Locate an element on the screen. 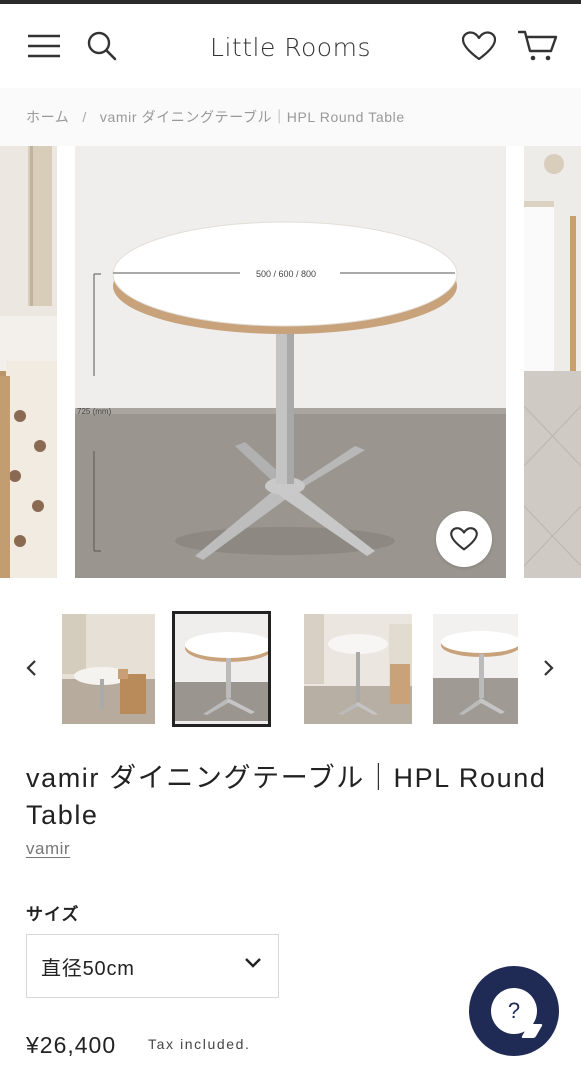 This screenshot has height=1080, width=581. cart-button is located at coordinates (538, 46).